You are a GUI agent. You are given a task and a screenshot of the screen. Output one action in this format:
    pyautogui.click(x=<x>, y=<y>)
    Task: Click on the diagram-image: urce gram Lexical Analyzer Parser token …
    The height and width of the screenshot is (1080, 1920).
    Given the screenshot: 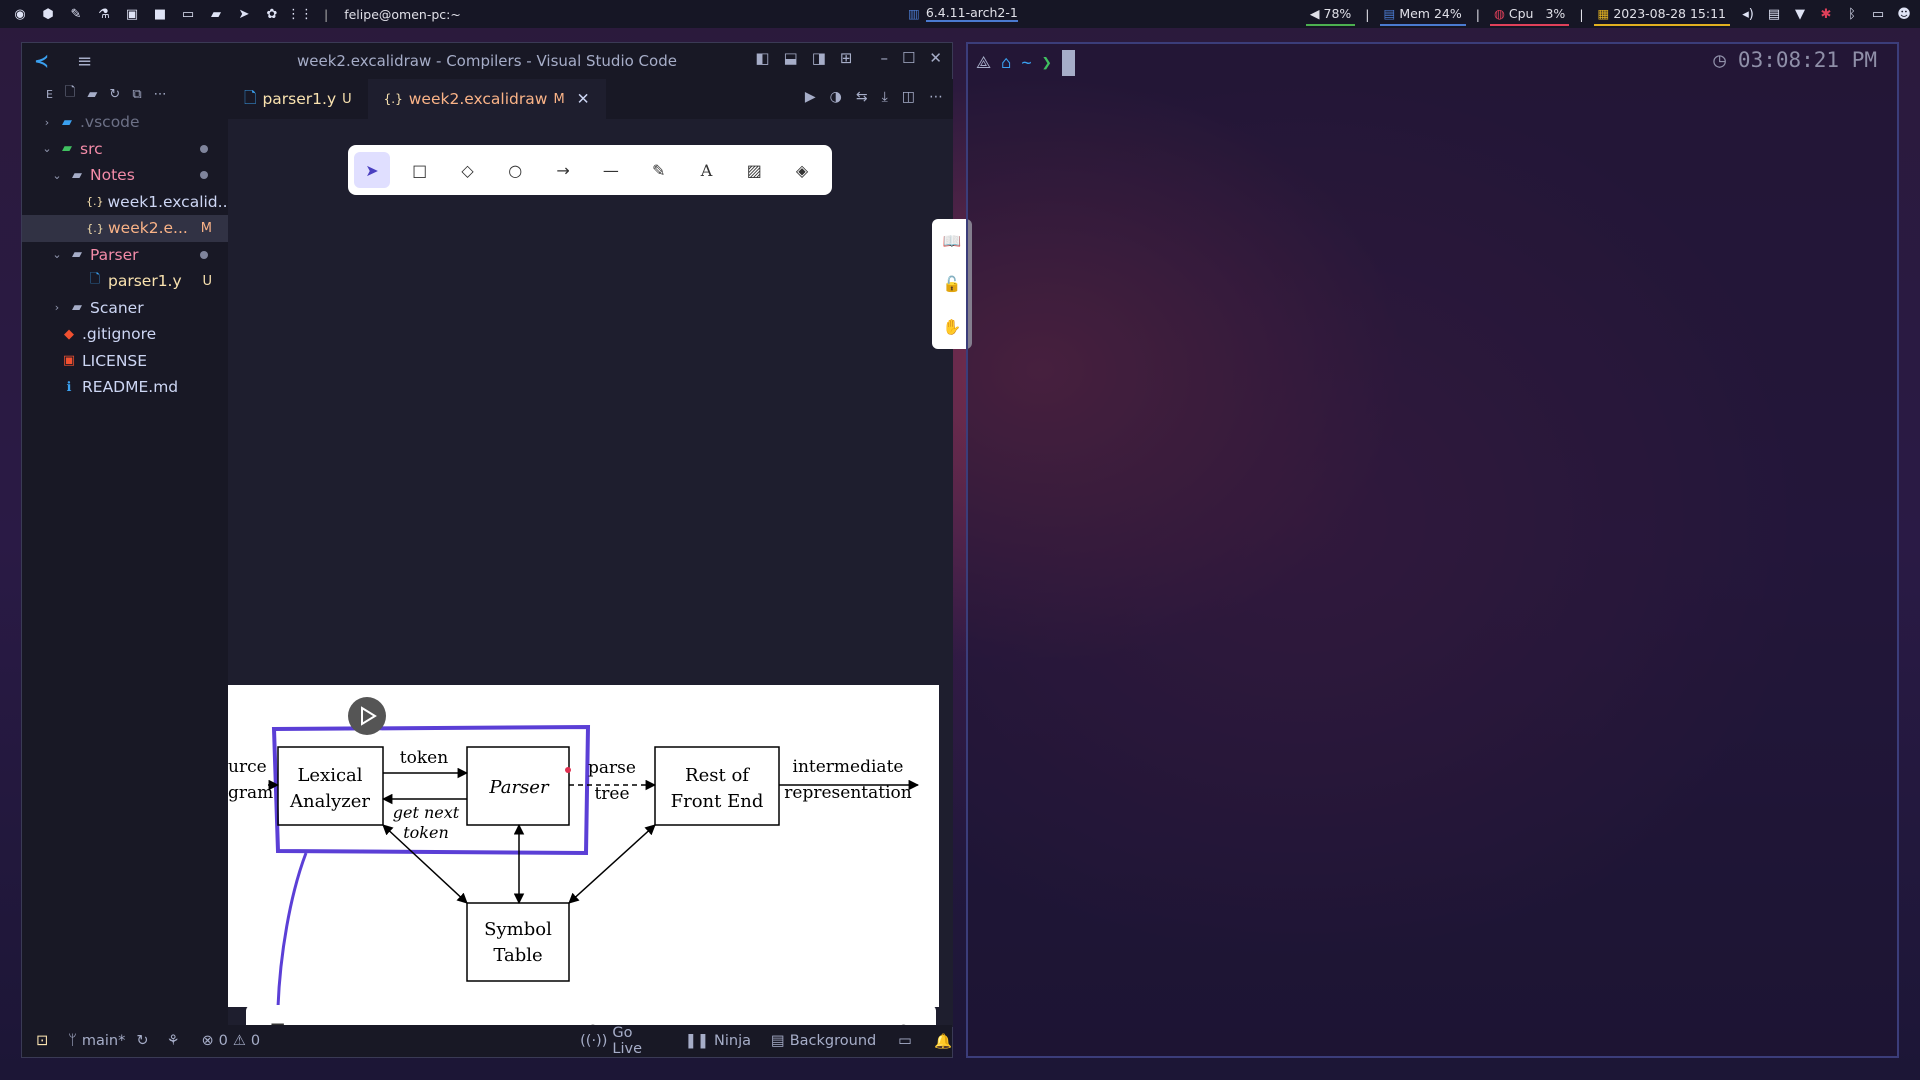 What is the action you would take?
    pyautogui.click(x=583, y=846)
    